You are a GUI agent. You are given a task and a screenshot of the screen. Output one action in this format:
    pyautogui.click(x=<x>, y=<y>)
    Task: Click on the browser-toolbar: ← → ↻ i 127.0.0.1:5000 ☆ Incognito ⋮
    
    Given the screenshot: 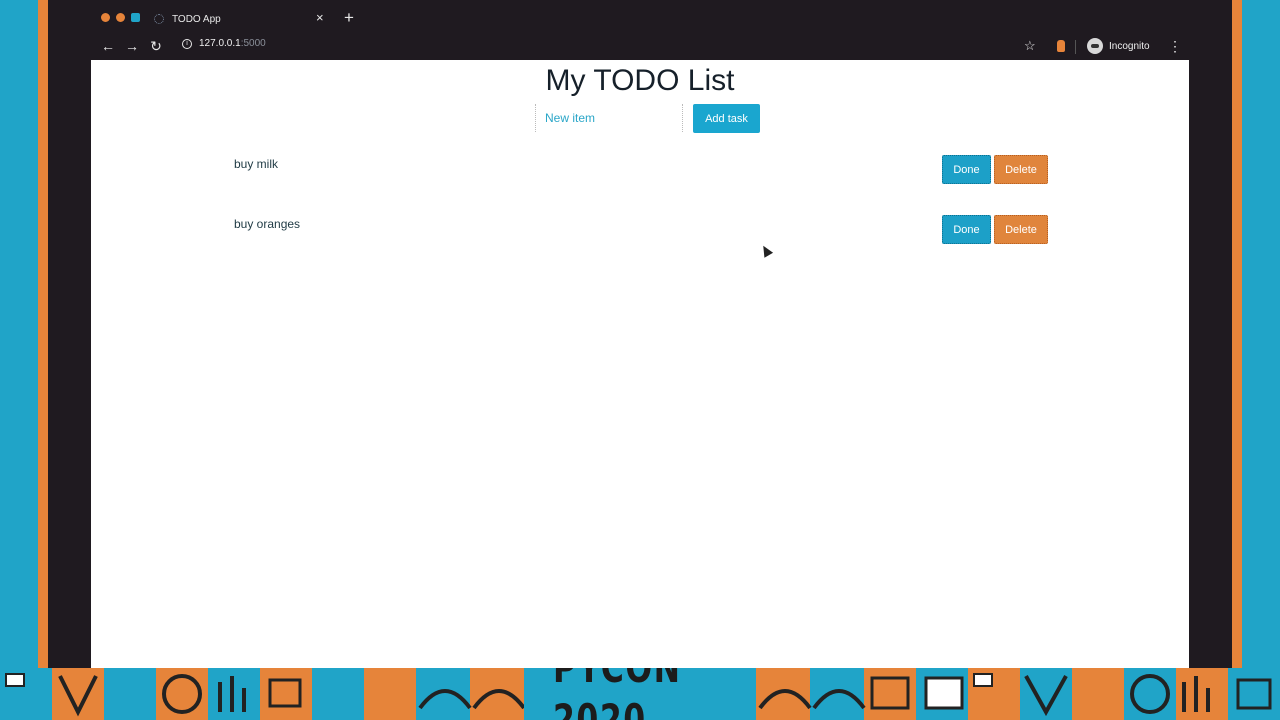 What is the action you would take?
    pyautogui.click(x=640, y=47)
    